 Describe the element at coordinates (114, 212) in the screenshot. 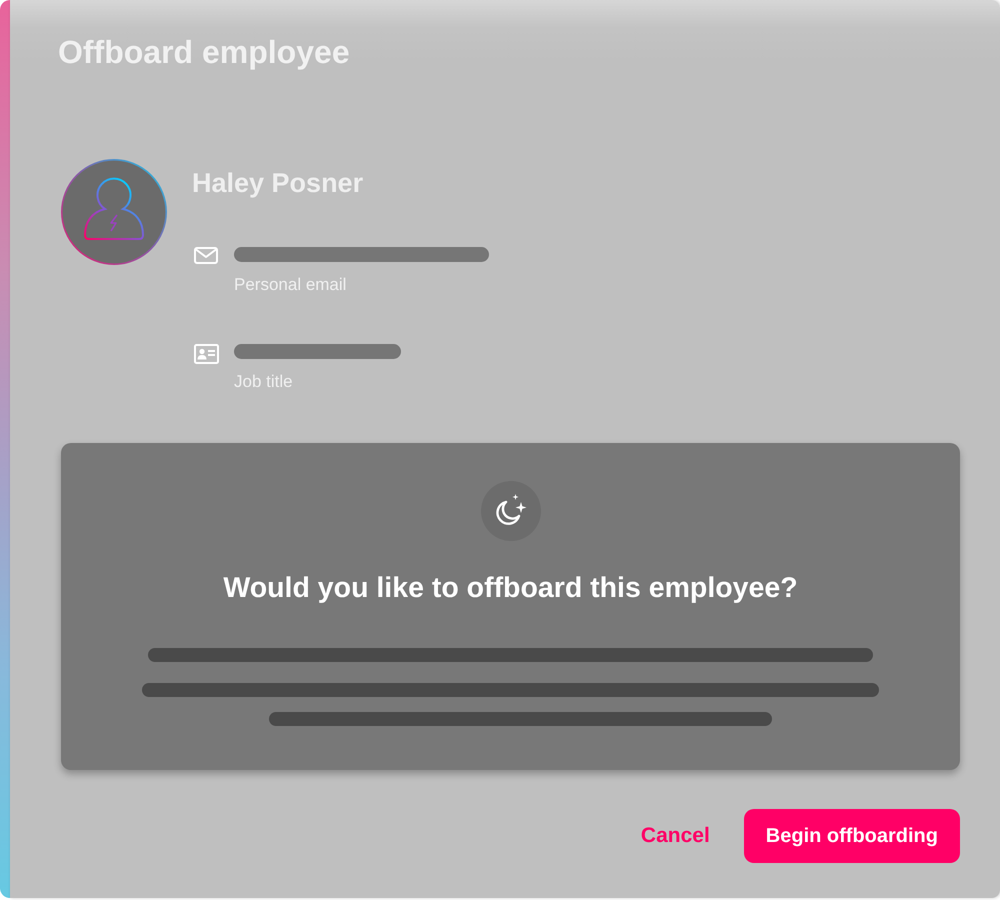

I see `avatar-icon` at that location.